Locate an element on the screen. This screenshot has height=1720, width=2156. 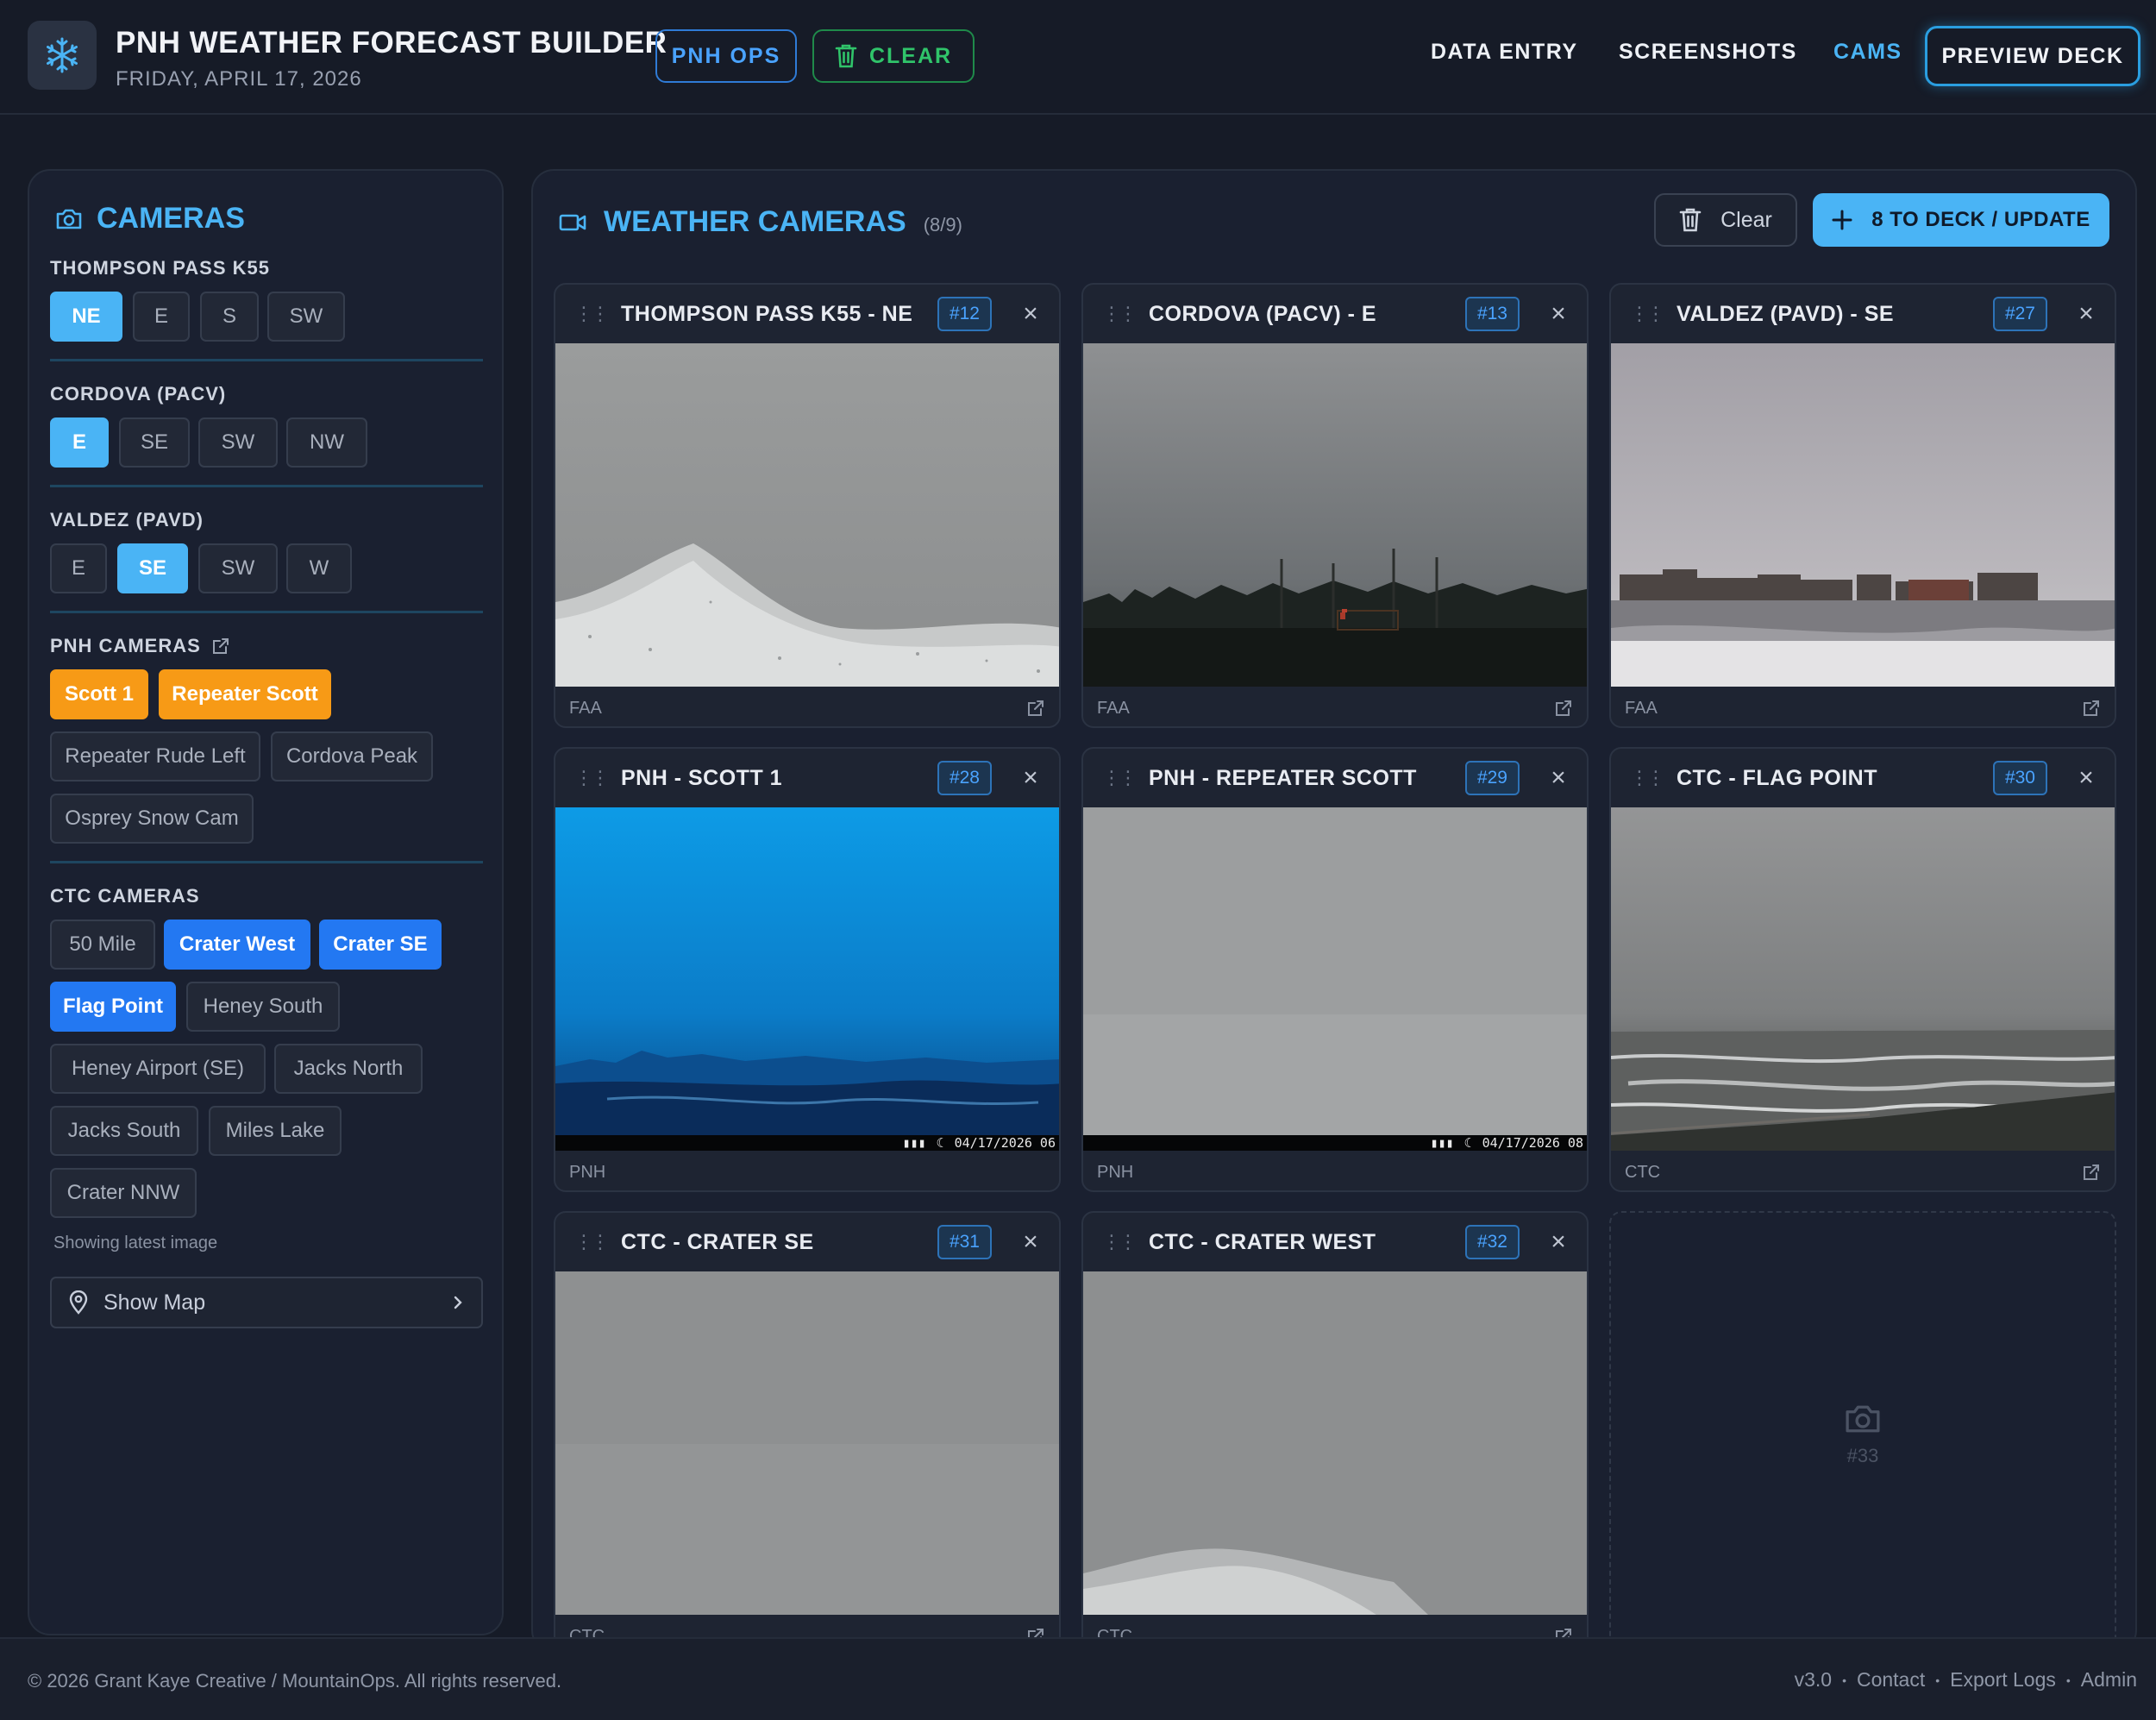
group-label-pnh: PNH CAMERAS is located at coordinates (140, 646).